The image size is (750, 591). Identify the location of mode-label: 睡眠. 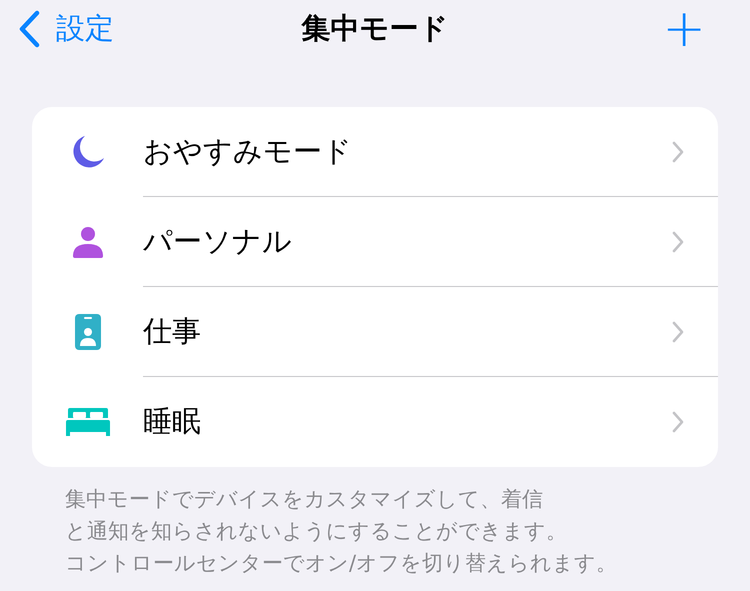
(172, 421).